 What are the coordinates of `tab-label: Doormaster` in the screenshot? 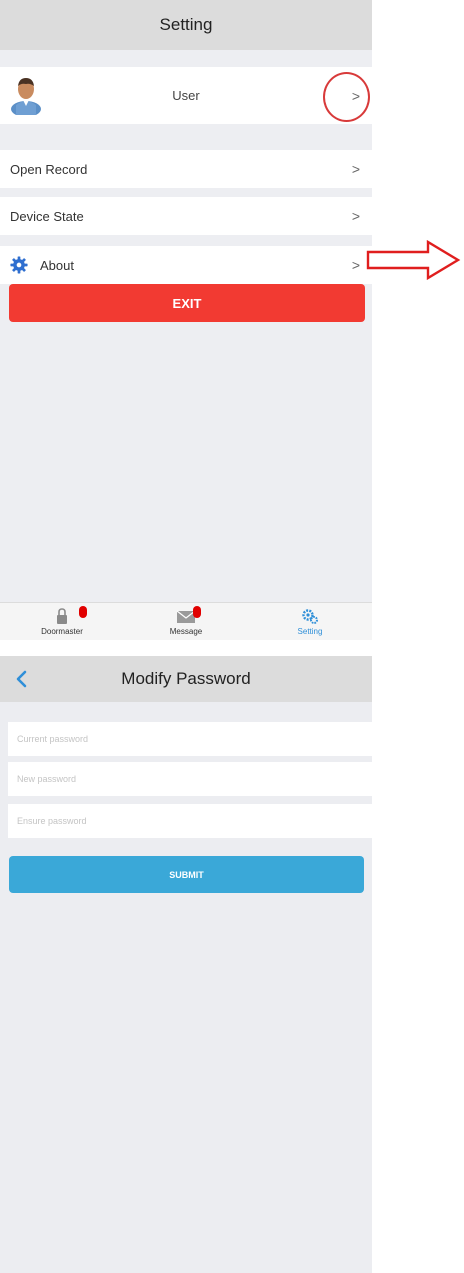 It's located at (62, 631).